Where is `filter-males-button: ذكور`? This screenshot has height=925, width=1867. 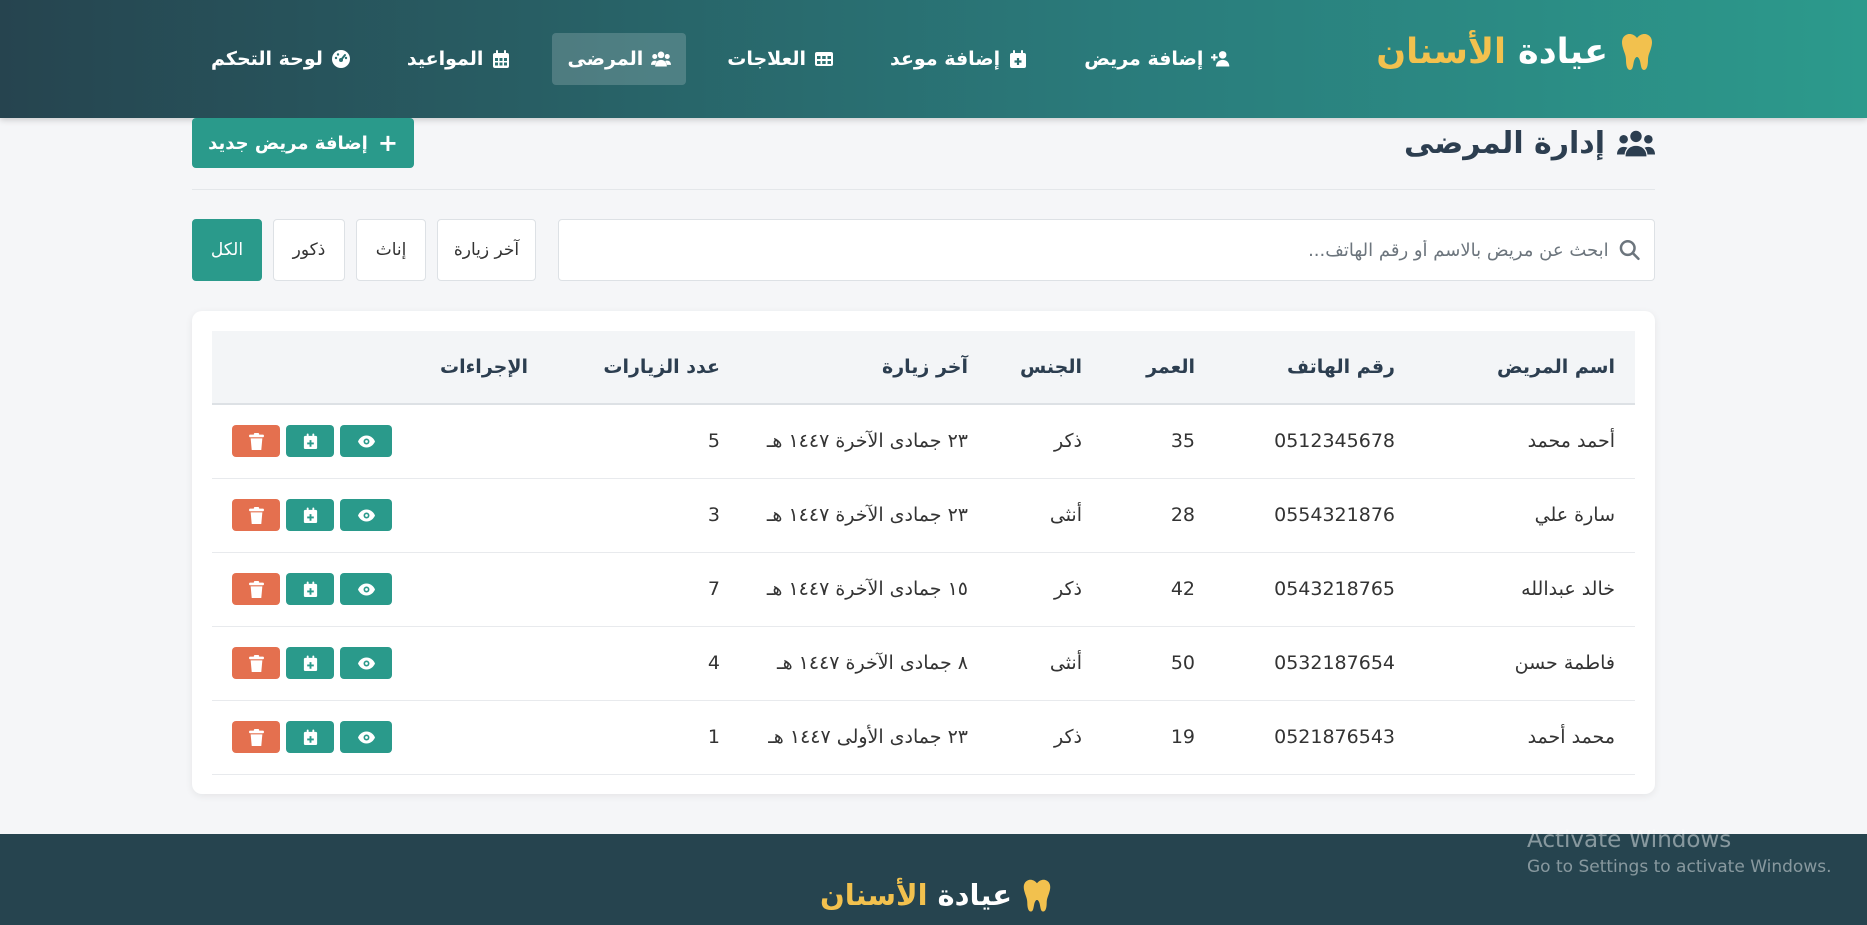 filter-males-button: ذكور is located at coordinates (309, 250).